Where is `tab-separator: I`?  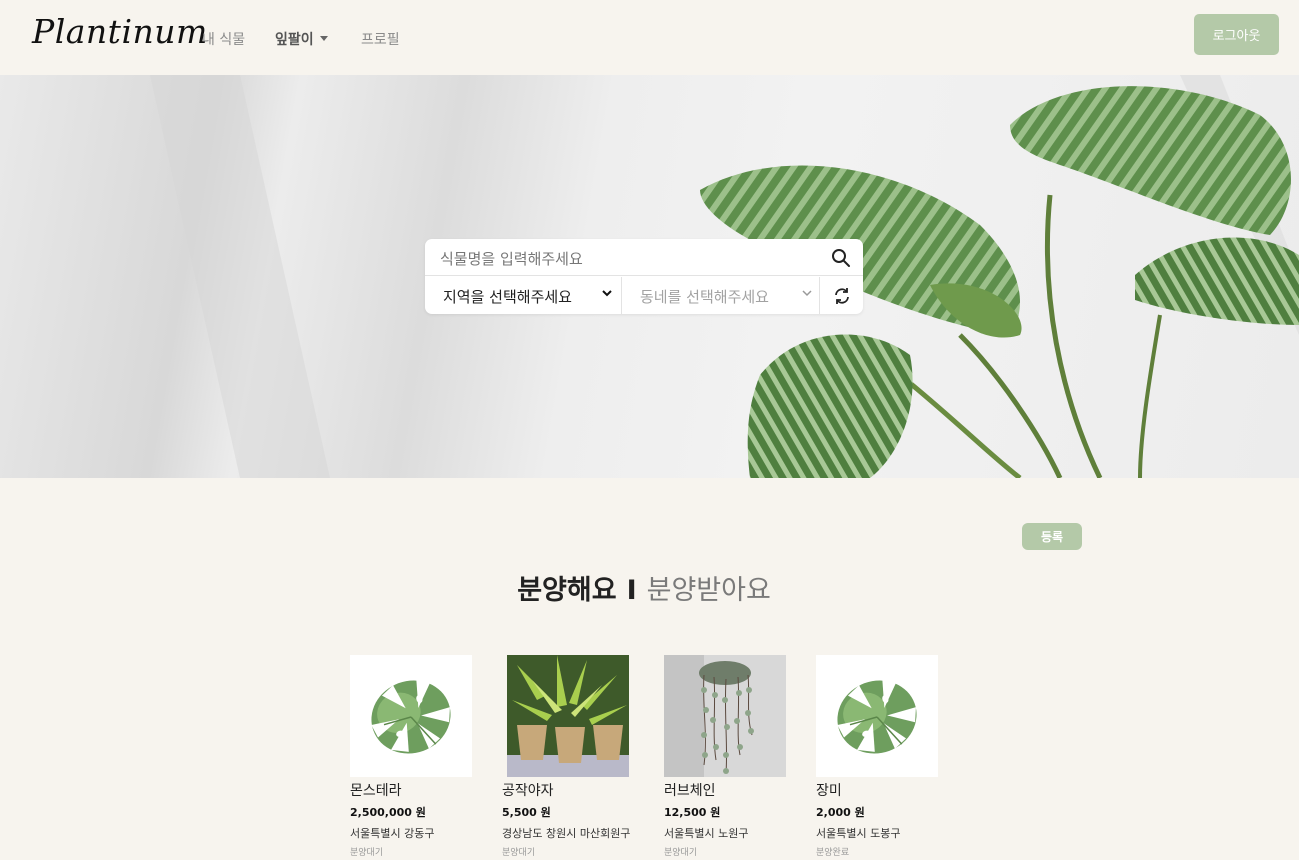
tab-separator: I is located at coordinates (631, 590).